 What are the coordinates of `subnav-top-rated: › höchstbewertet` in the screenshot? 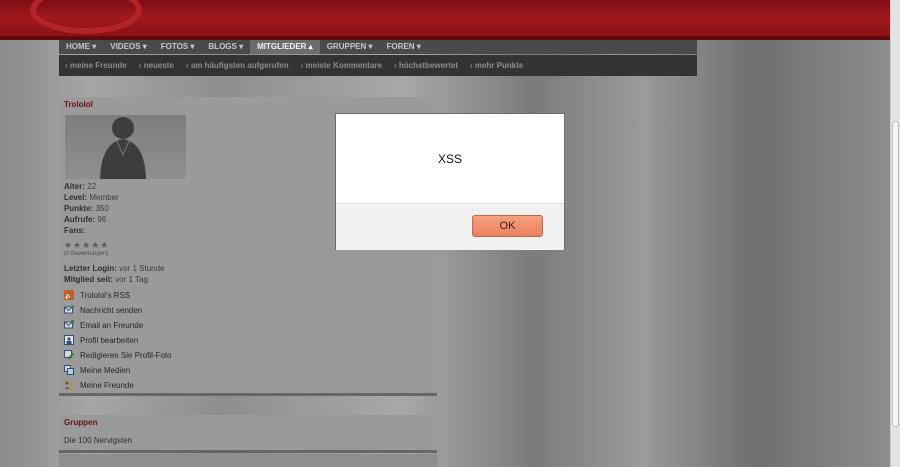 It's located at (426, 65).